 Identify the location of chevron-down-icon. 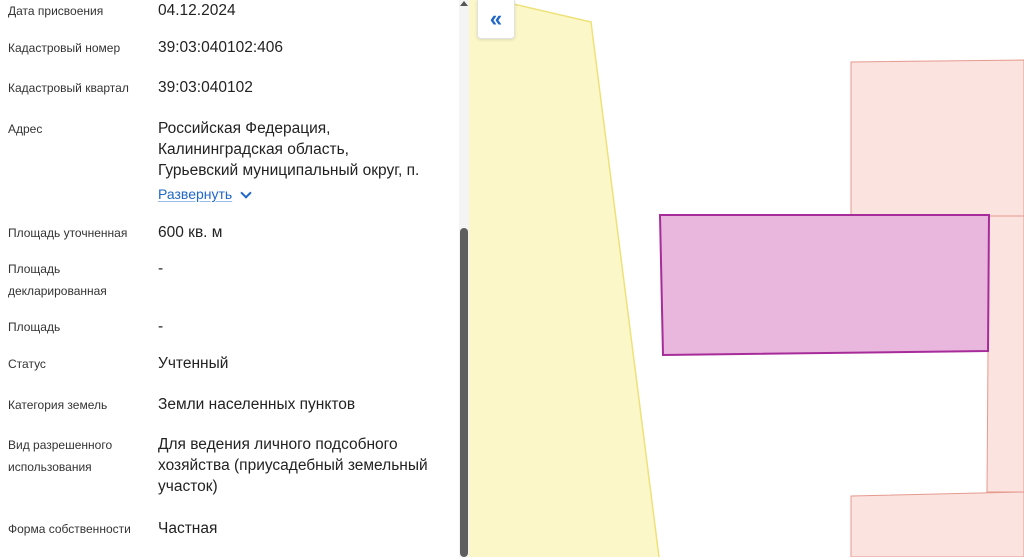
(246, 192).